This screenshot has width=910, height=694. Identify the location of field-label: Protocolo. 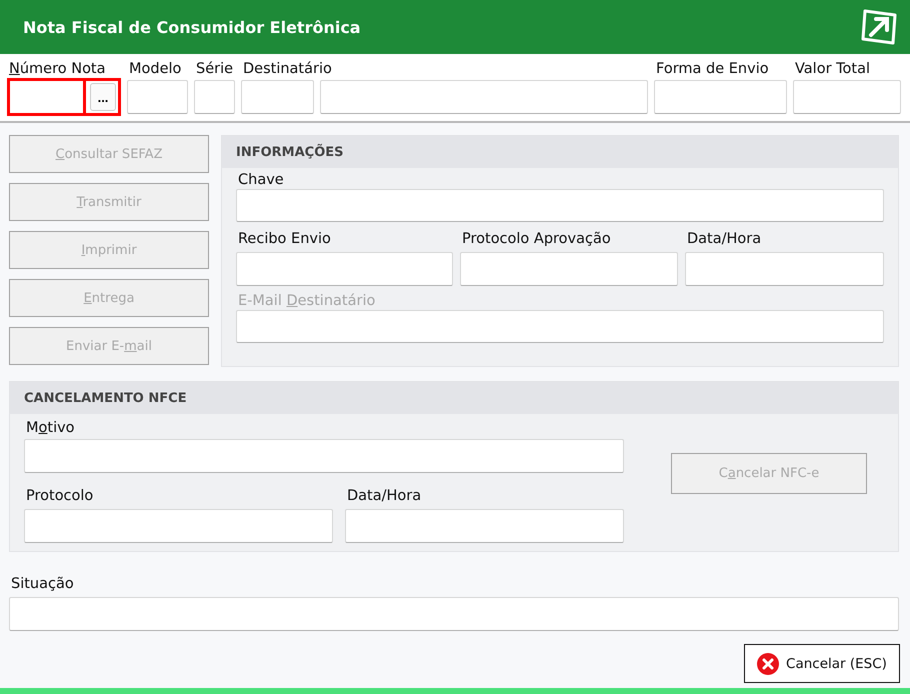
(59, 496).